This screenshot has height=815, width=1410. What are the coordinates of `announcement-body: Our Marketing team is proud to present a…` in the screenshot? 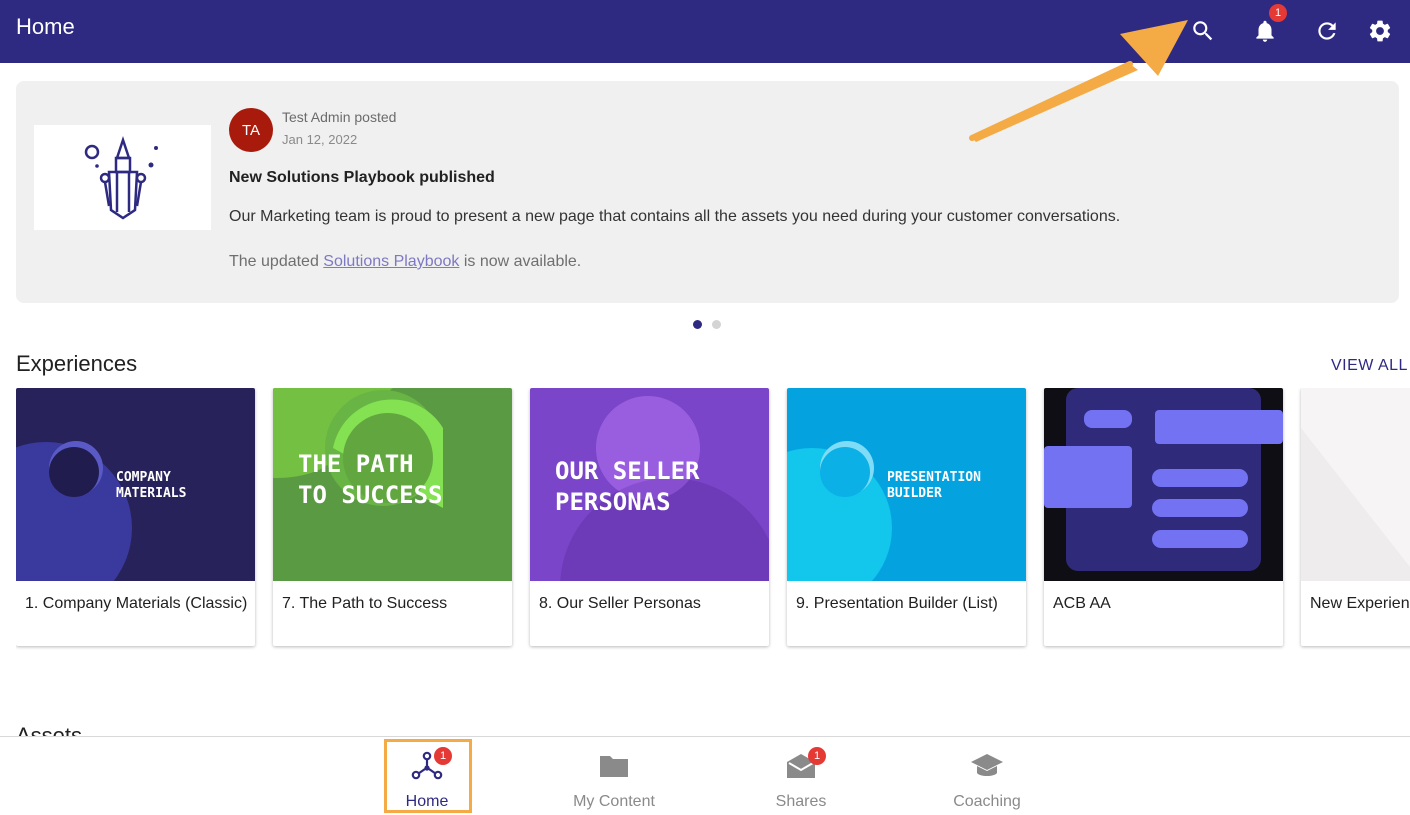 It's located at (675, 216).